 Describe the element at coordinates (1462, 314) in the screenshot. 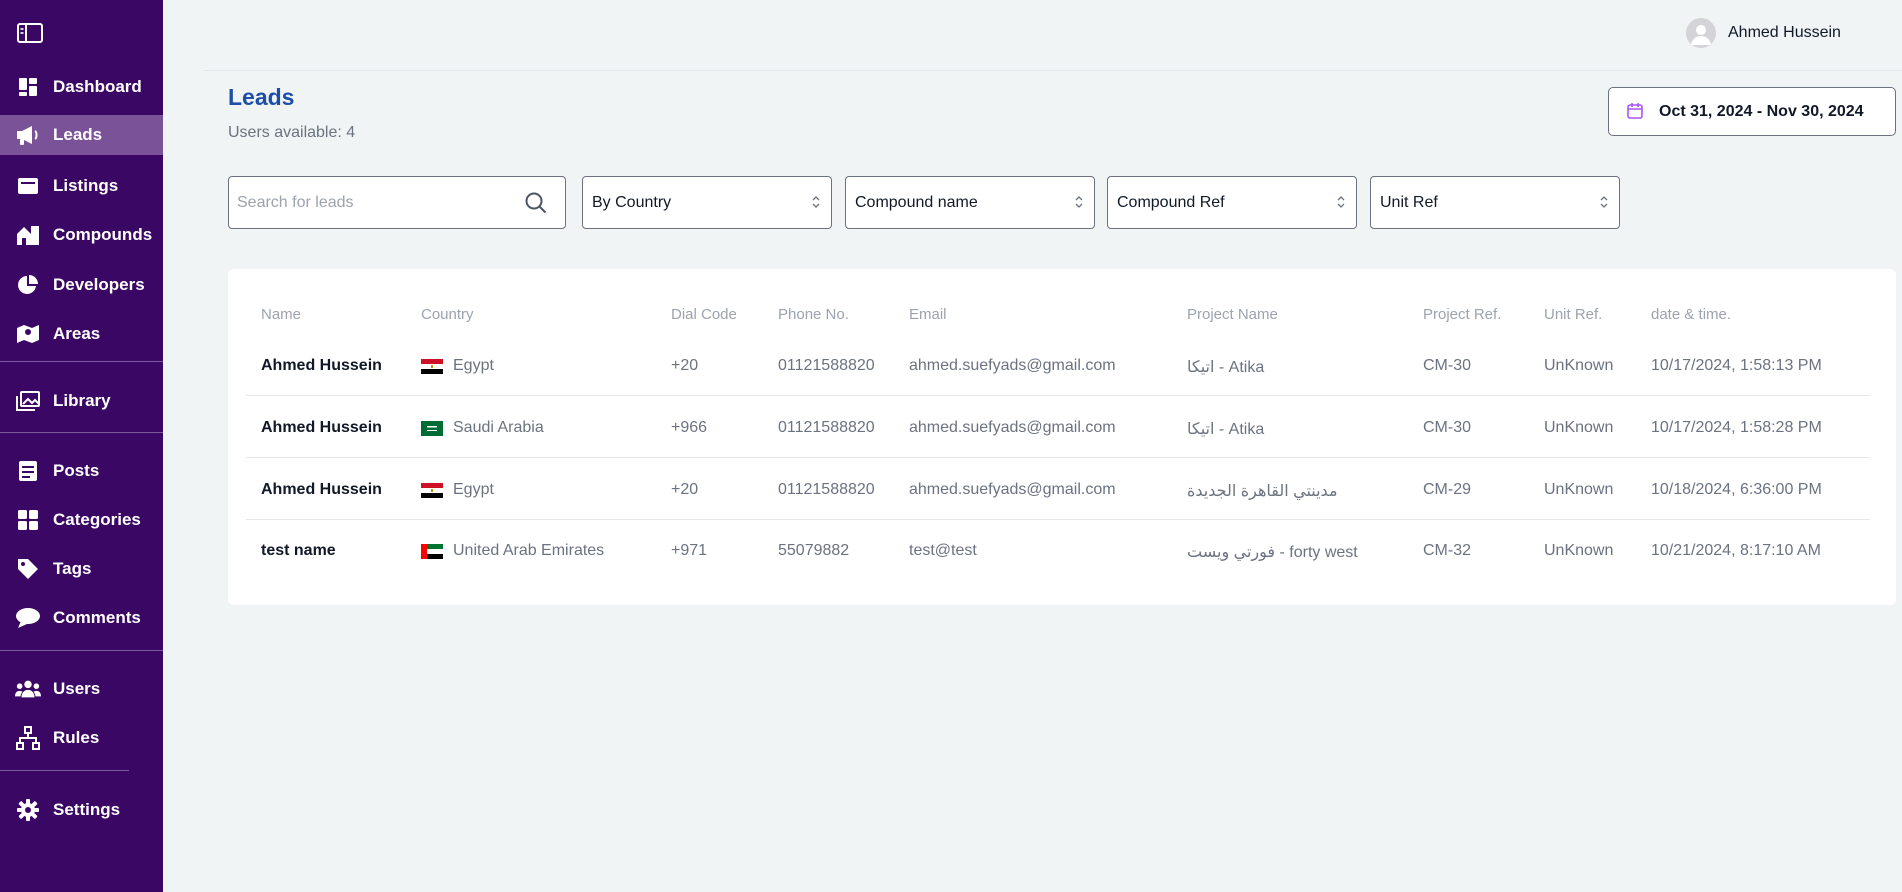

I see `column-header-project-ref: Project Ref.` at that location.